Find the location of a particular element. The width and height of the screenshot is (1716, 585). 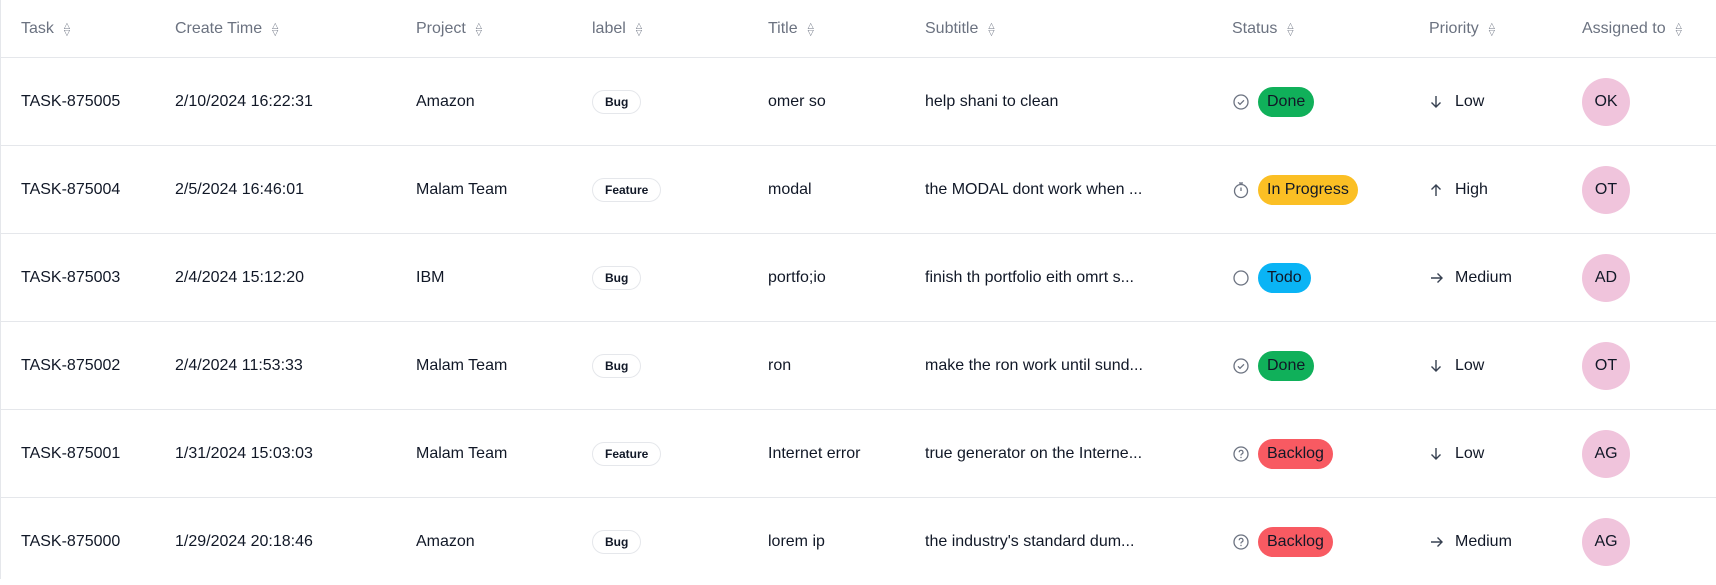

column-header-assigned-to: Assigned to △ ▽ is located at coordinates (1639, 29).